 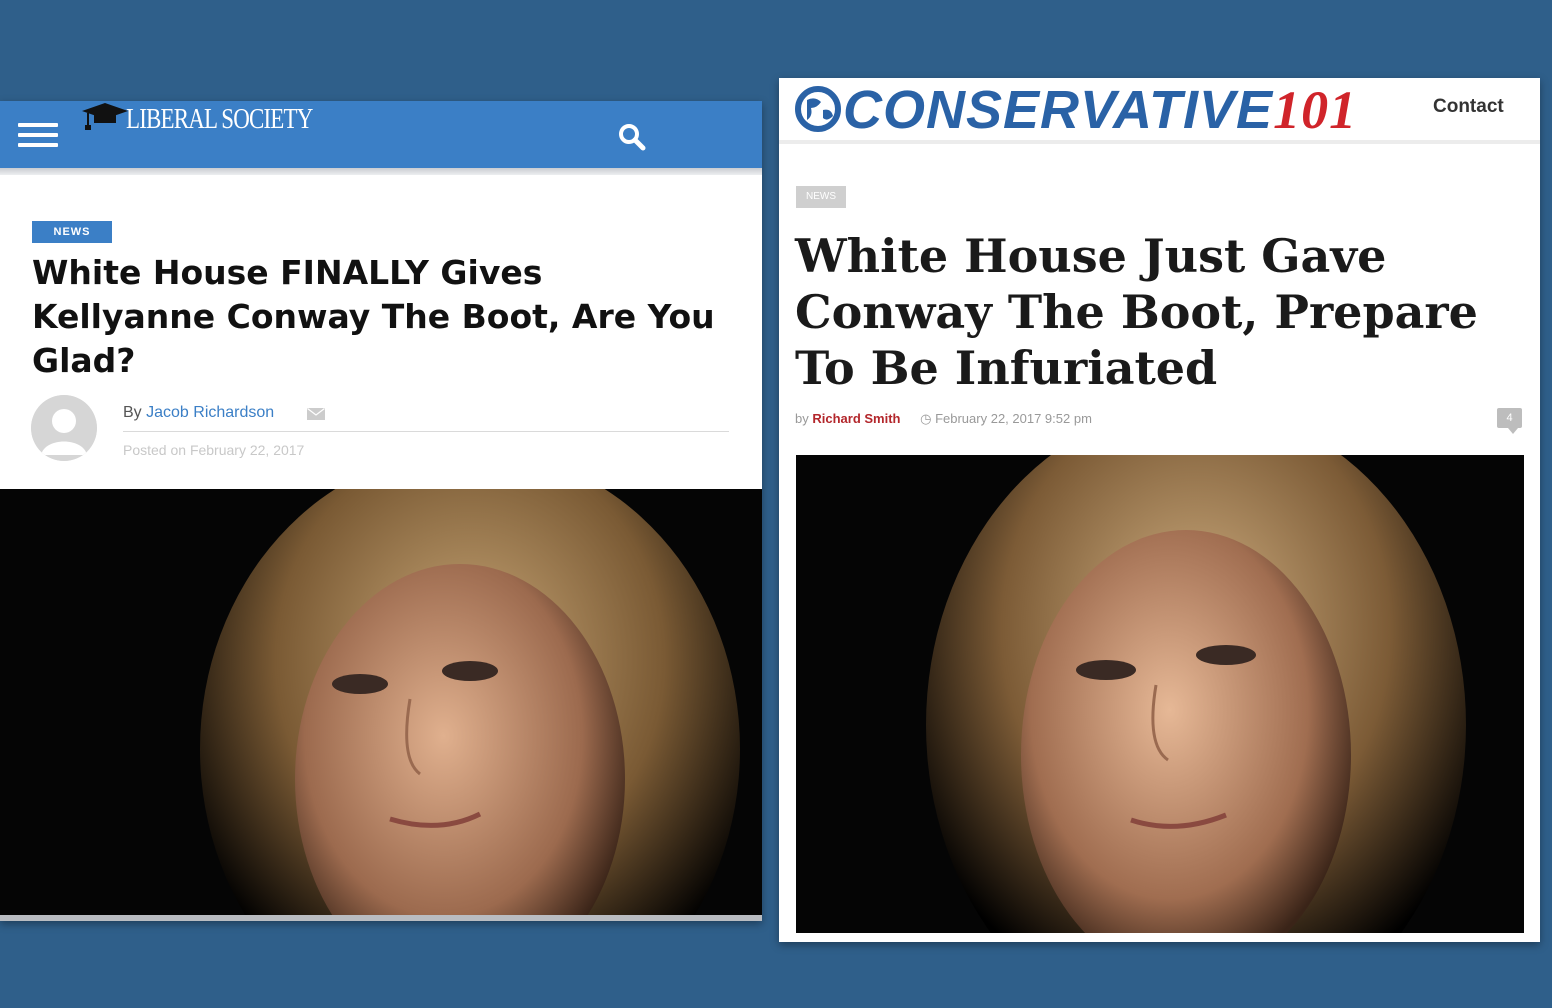 What do you see at coordinates (1013, 418) in the screenshot?
I see `post-date-text: February 22, 2017 9:52 pm` at bounding box center [1013, 418].